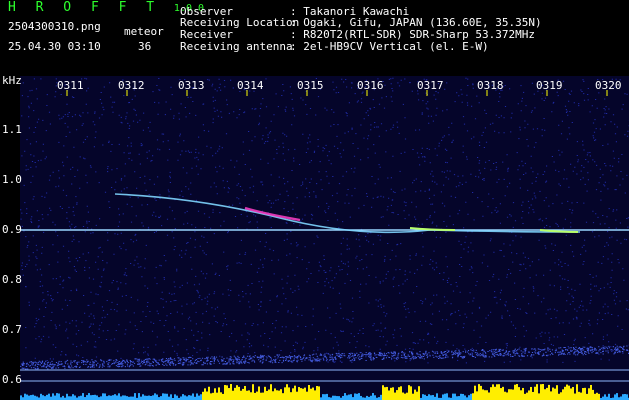 This screenshot has height=400, width=629. I want to click on filename: 2504300310.png, so click(54, 26).